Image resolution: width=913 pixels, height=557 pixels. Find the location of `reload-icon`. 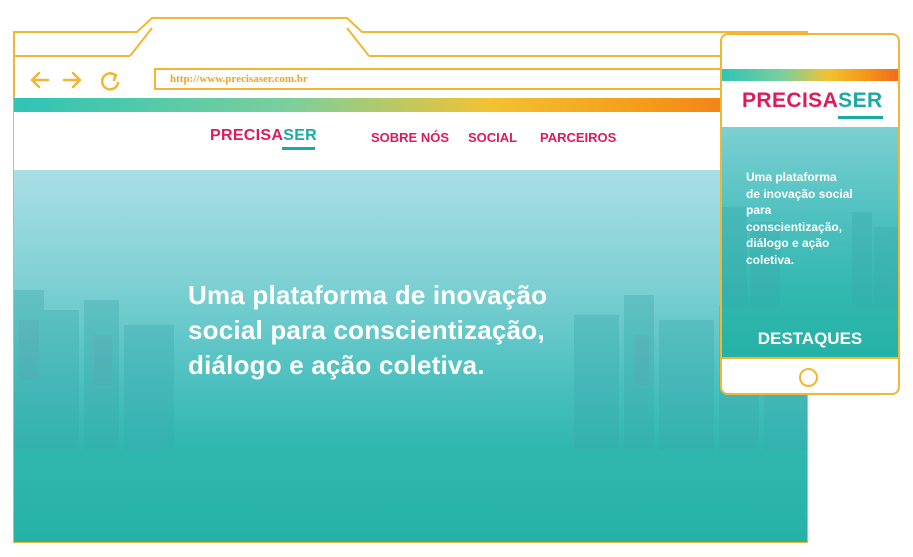

reload-icon is located at coordinates (110, 81).